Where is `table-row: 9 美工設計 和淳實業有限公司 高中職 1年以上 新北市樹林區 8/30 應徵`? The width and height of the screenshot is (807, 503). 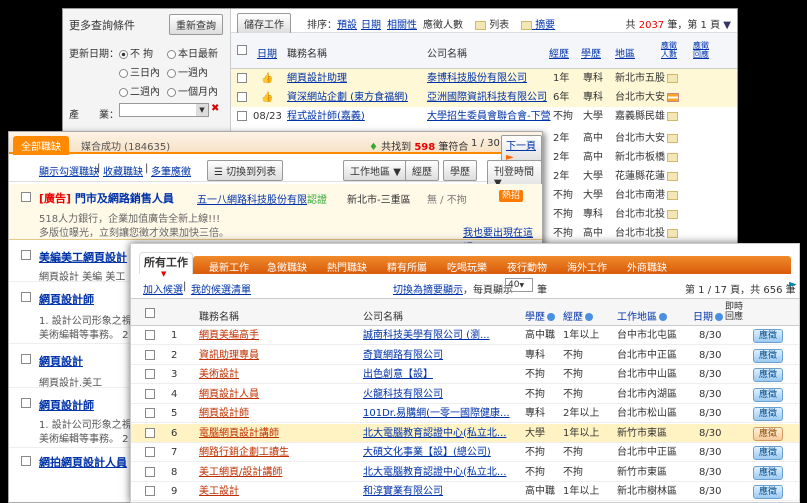
table-row: 9 美工設計 和淳實業有限公司 高中職 1年以上 新北市樹林區 8/30 應徵 is located at coordinates (465, 491).